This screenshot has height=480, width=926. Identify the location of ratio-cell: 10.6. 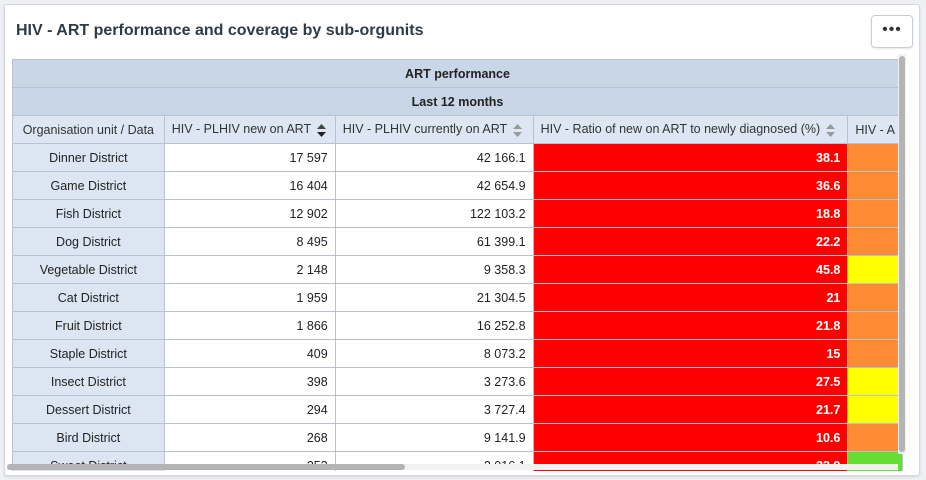
(690, 437).